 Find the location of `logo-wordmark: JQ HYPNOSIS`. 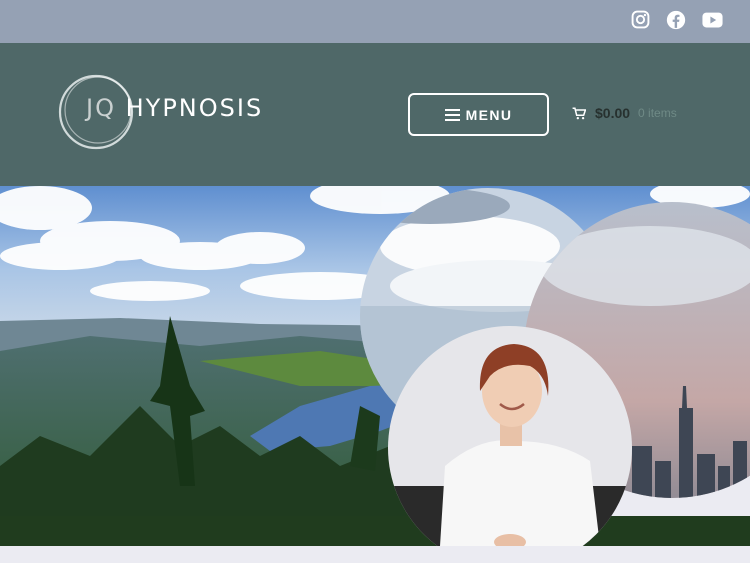

logo-wordmark: JQ HYPNOSIS is located at coordinates (174, 108).